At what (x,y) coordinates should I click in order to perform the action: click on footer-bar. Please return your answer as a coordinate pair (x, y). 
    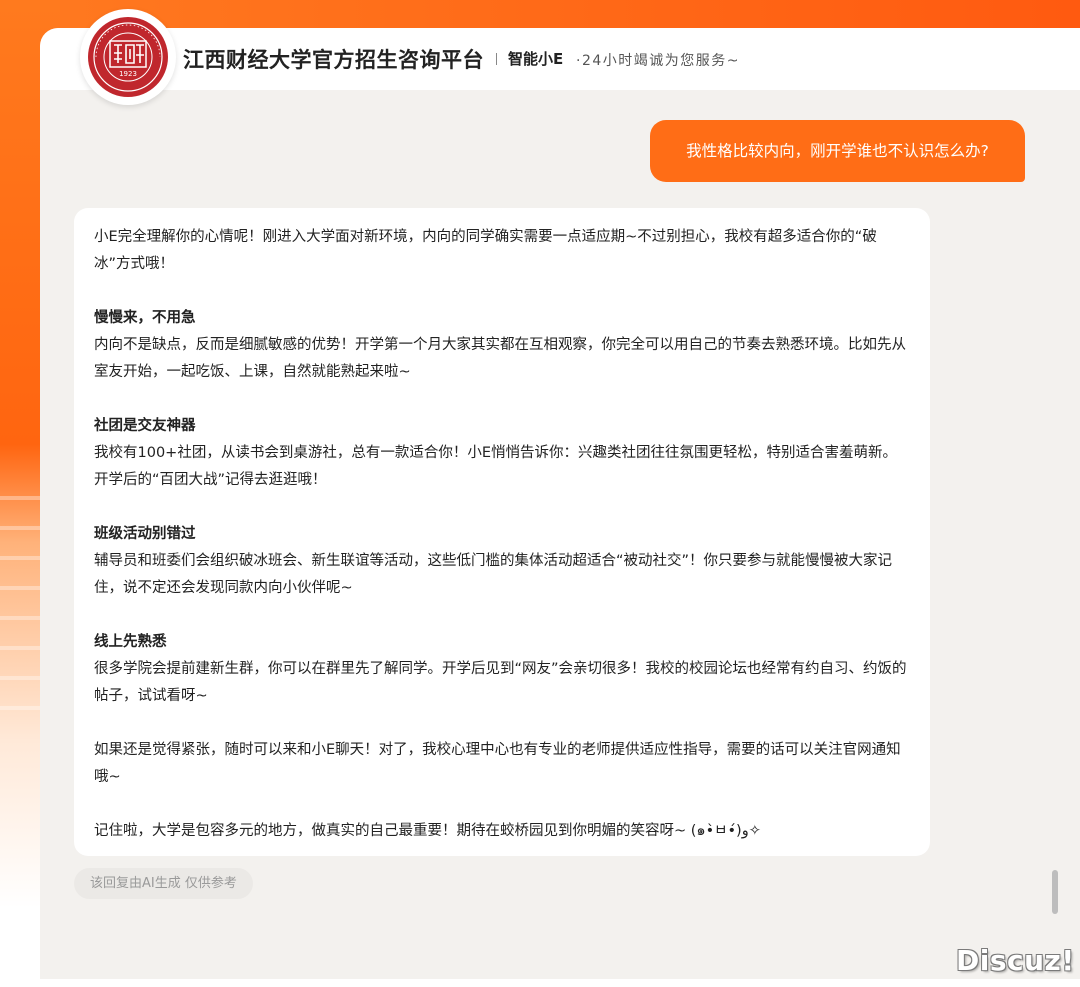
    Looking at the image, I should click on (560, 983).